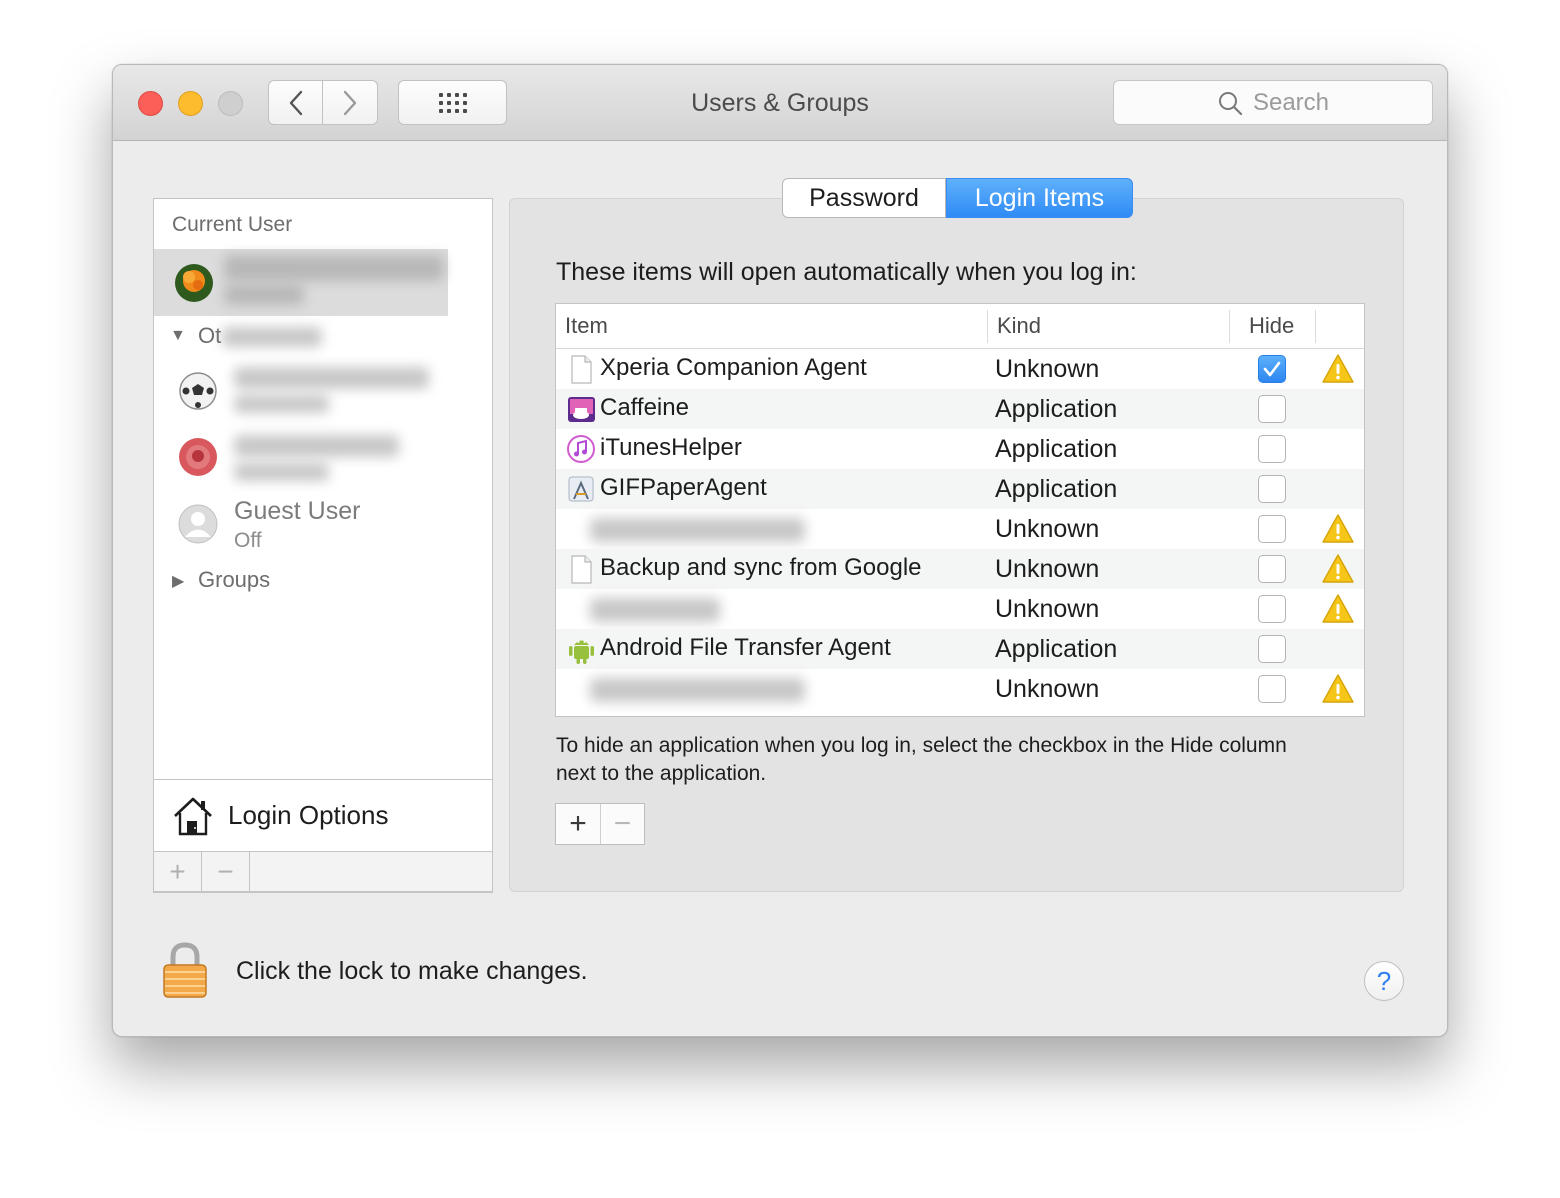 This screenshot has width=1560, height=1198. What do you see at coordinates (960, 369) in the screenshot?
I see `table-row: Xperia Companion Agent Unknown` at bounding box center [960, 369].